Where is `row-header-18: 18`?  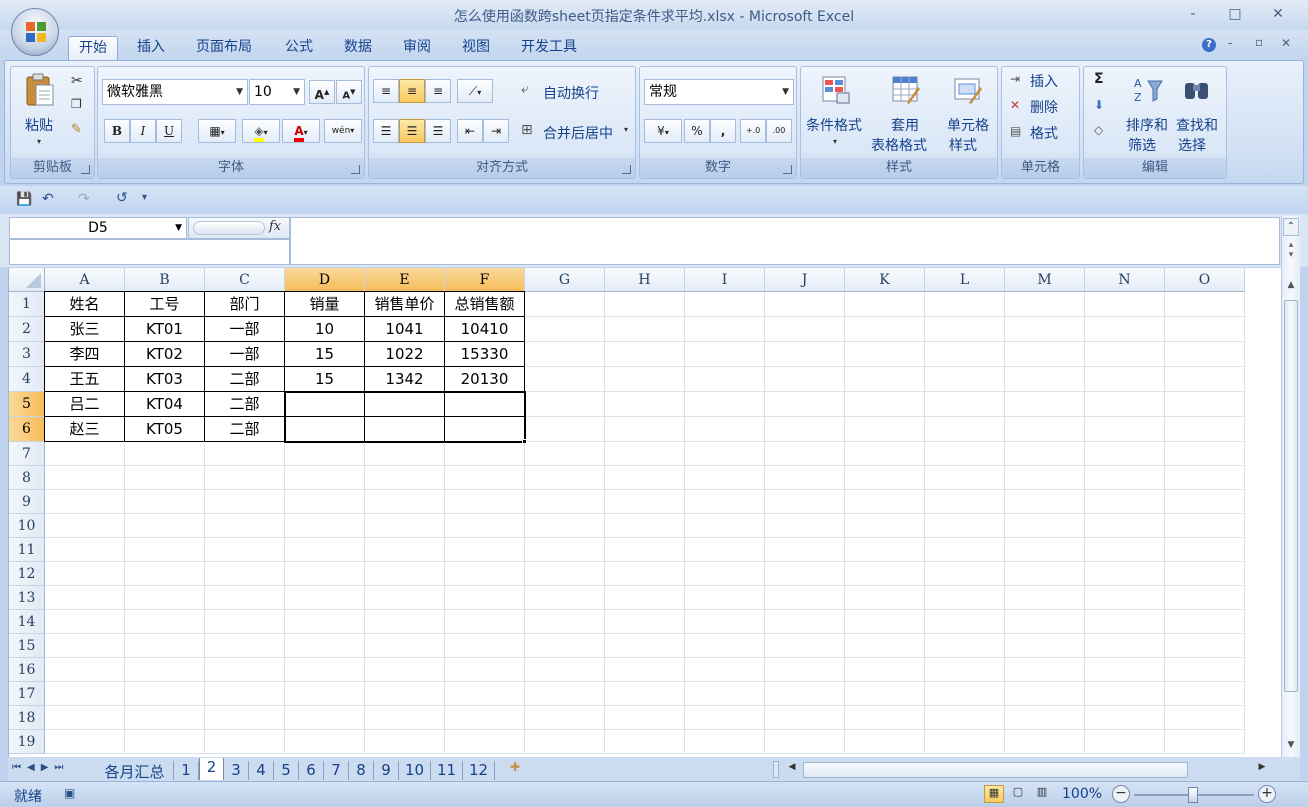
row-header-18: 18 is located at coordinates (27, 718).